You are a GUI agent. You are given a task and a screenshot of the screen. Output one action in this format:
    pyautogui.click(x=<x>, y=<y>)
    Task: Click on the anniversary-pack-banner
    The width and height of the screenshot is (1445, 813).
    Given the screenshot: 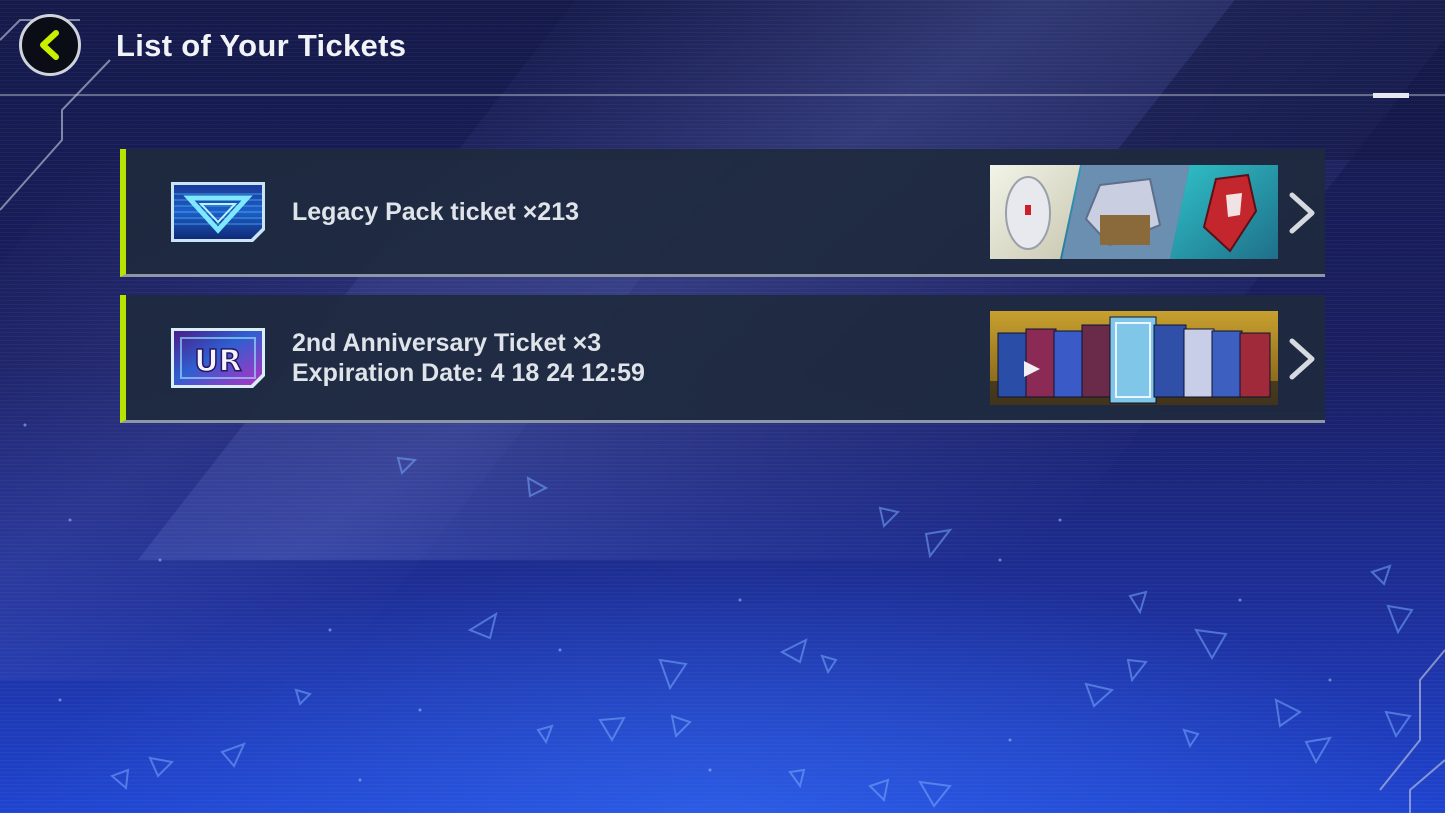 What is the action you would take?
    pyautogui.click(x=1134, y=358)
    